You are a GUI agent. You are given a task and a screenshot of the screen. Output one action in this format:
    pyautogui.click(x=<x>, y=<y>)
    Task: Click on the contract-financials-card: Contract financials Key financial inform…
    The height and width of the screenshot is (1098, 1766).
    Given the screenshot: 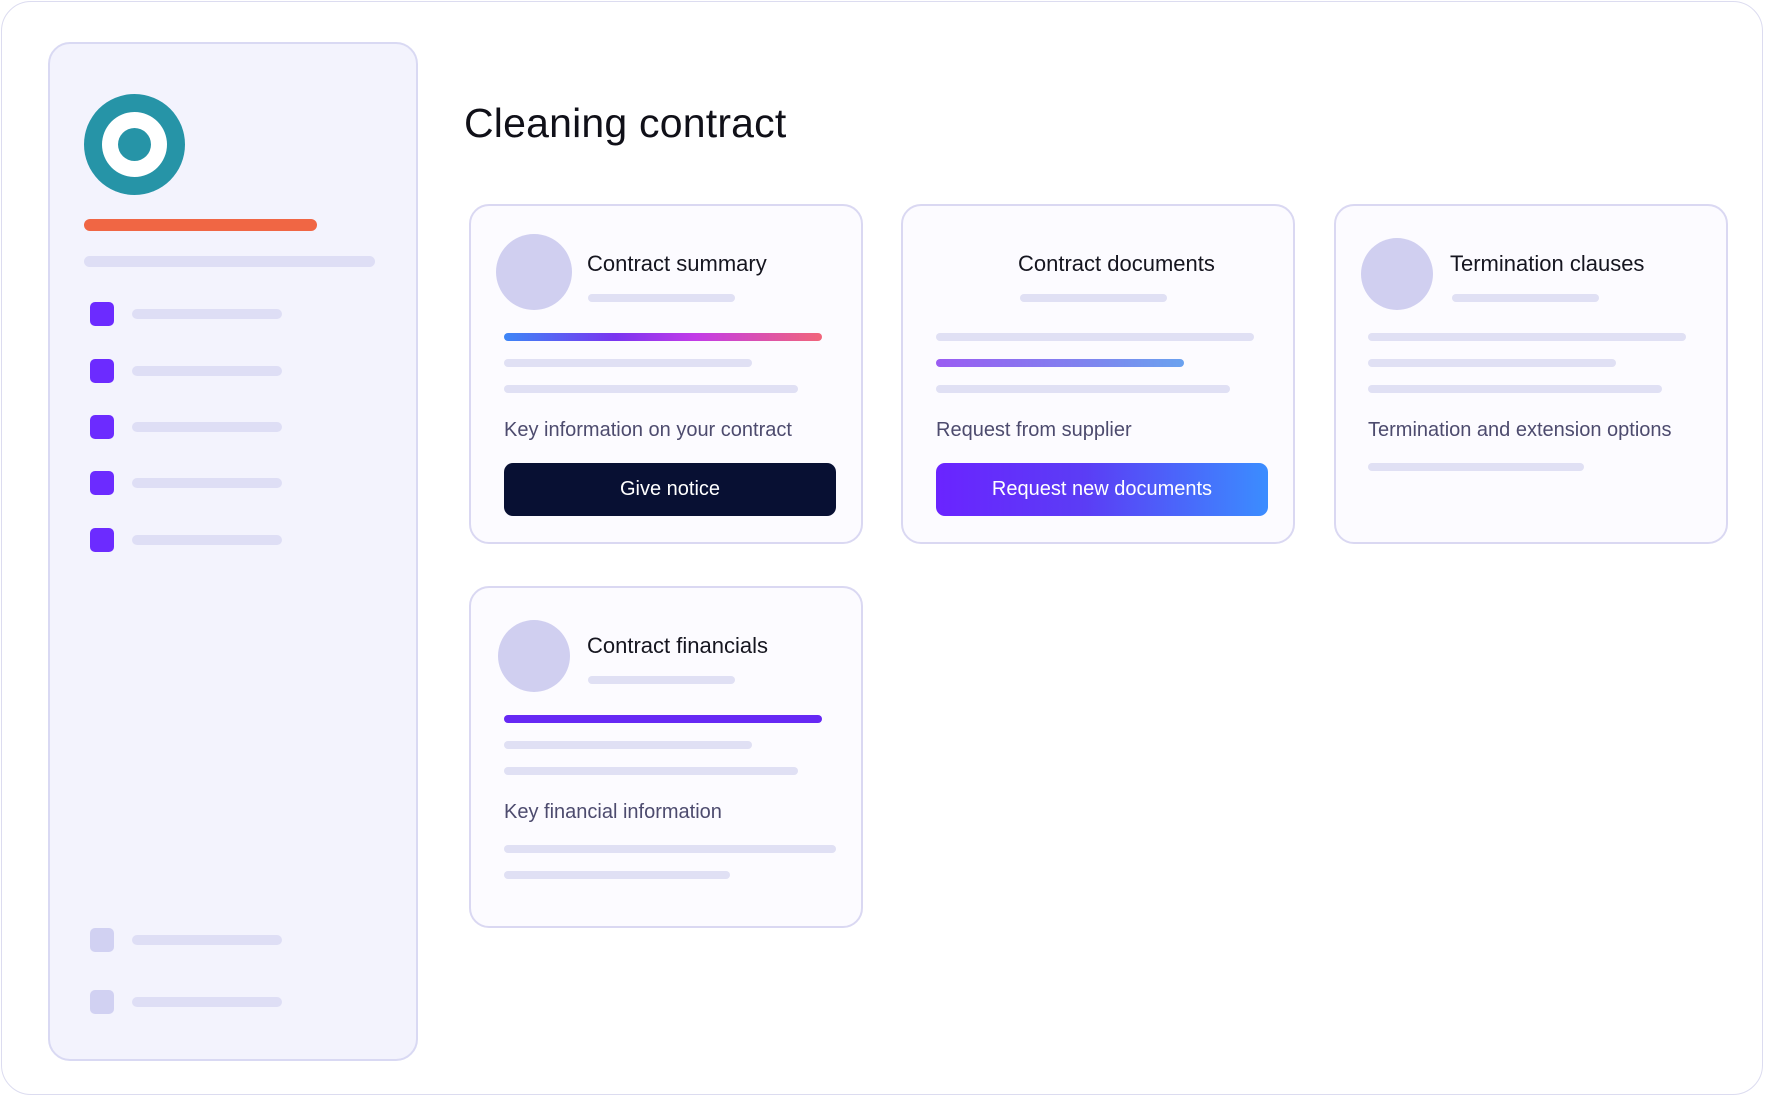 What is the action you would take?
    pyautogui.click(x=666, y=757)
    